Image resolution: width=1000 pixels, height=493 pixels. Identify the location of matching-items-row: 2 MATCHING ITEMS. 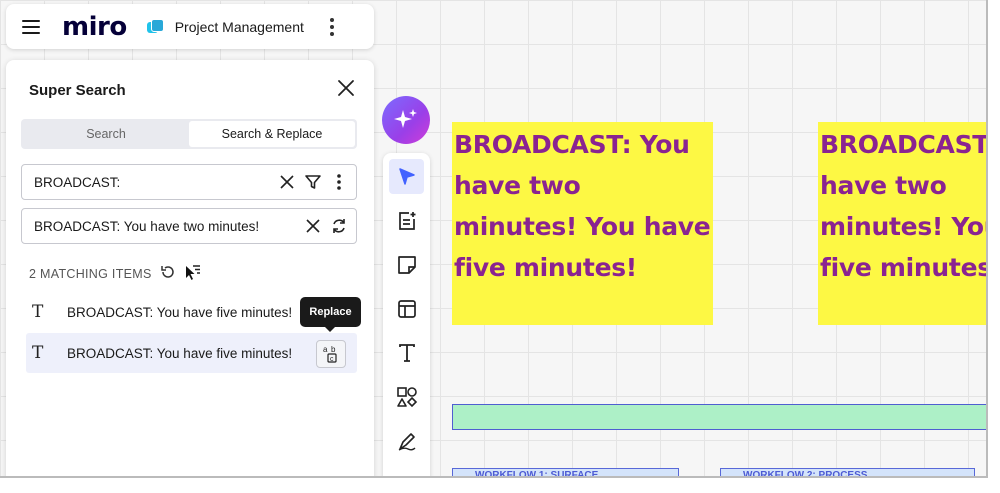
(115, 273).